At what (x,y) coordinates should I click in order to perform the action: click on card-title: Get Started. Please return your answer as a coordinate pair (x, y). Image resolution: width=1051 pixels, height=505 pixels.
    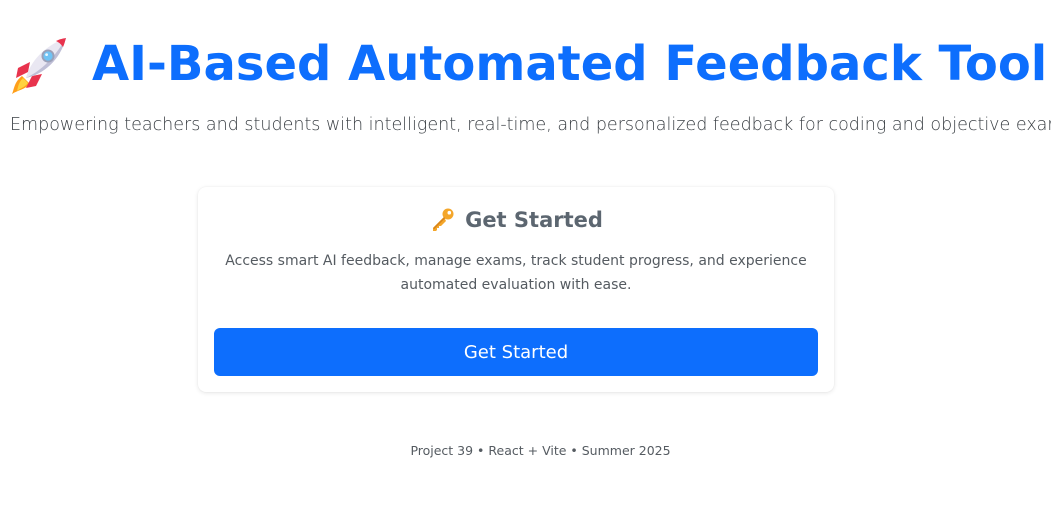
    Looking at the image, I should click on (534, 220).